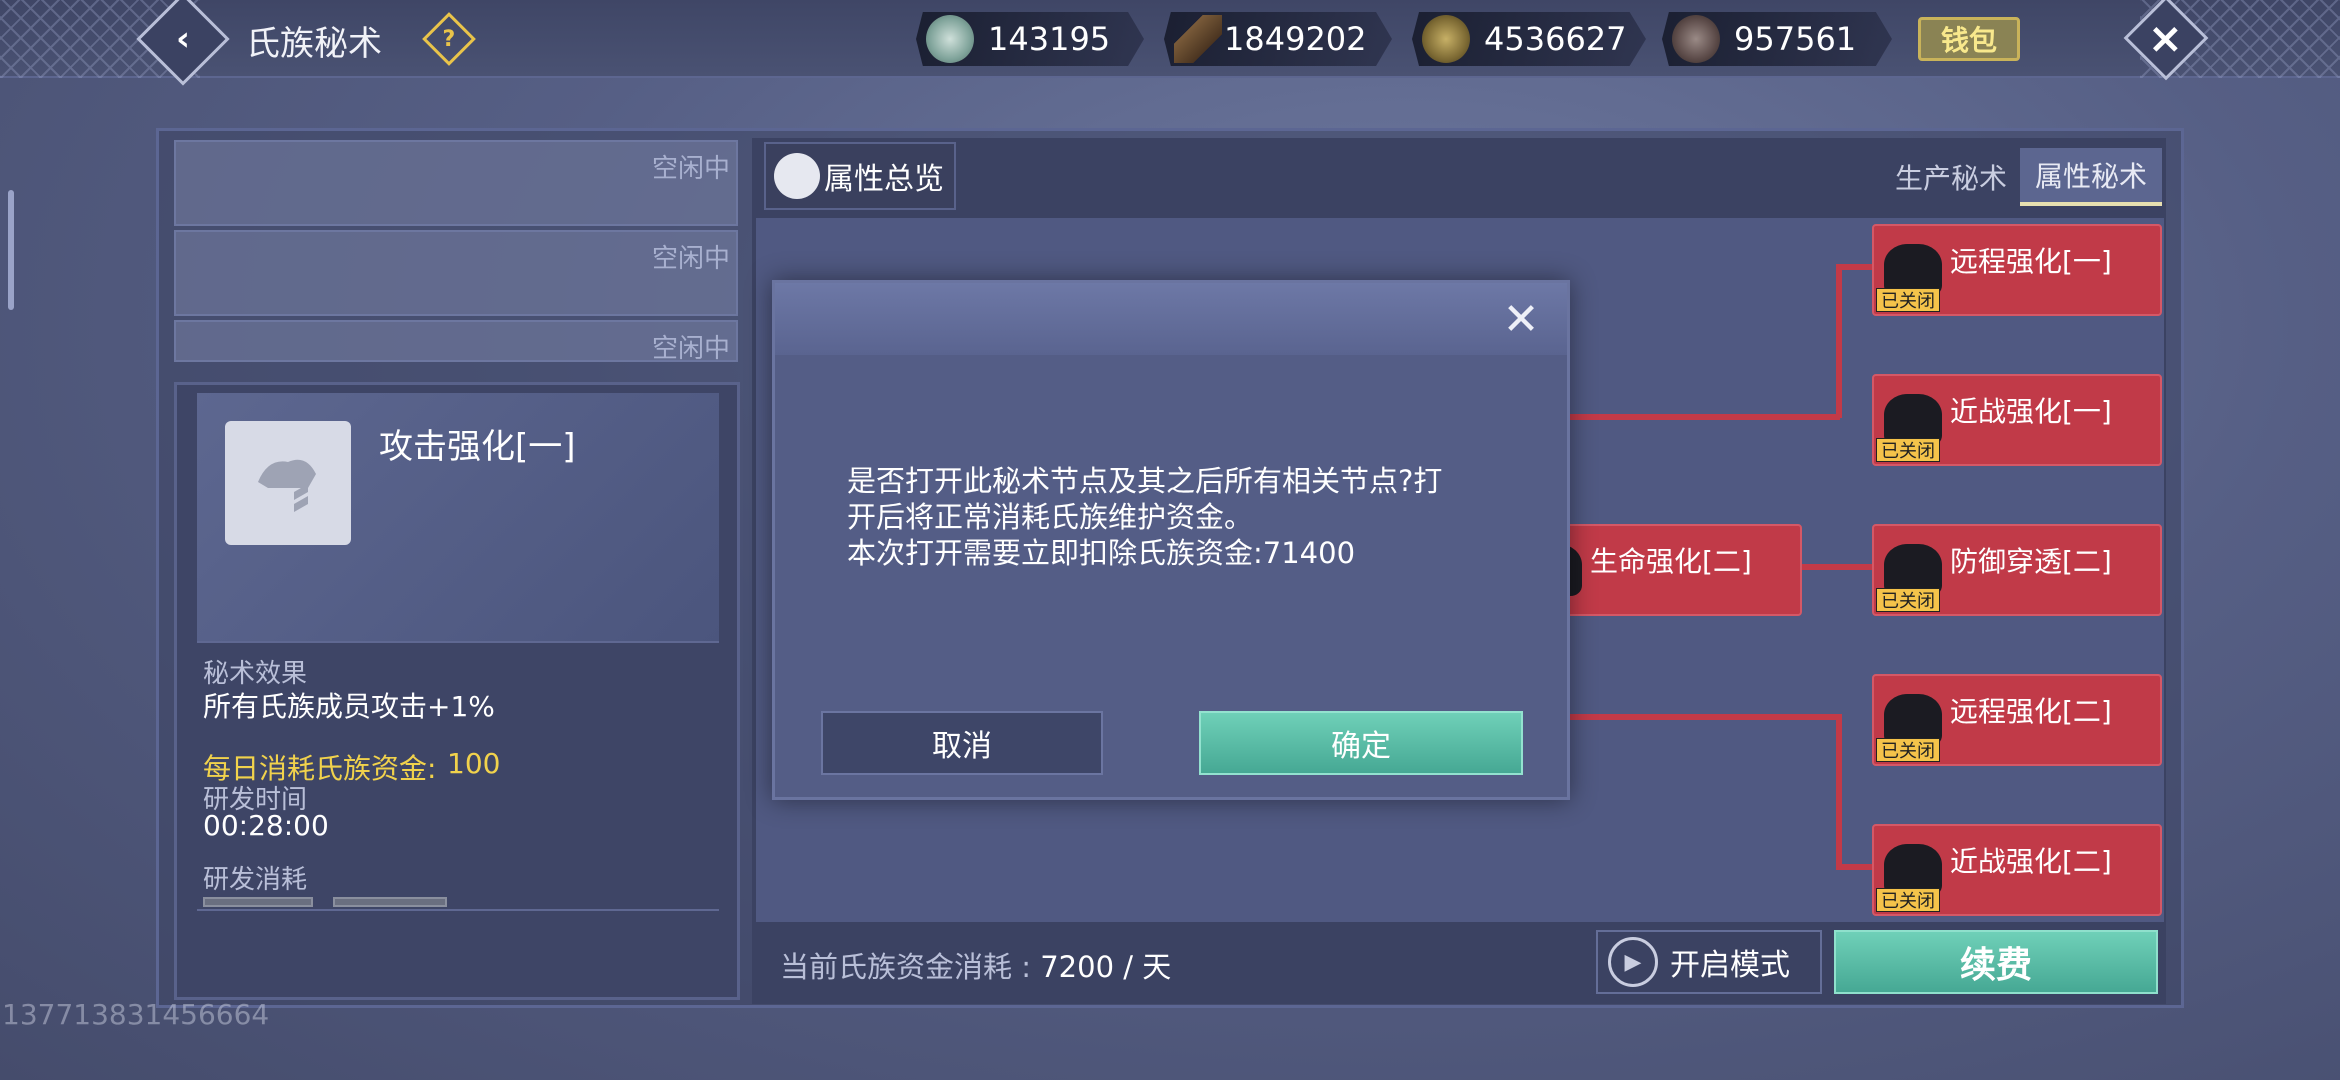  I want to click on dialog-line: 是否打开此秘术节点及其之后所有相关节点?打, so click(1145, 481).